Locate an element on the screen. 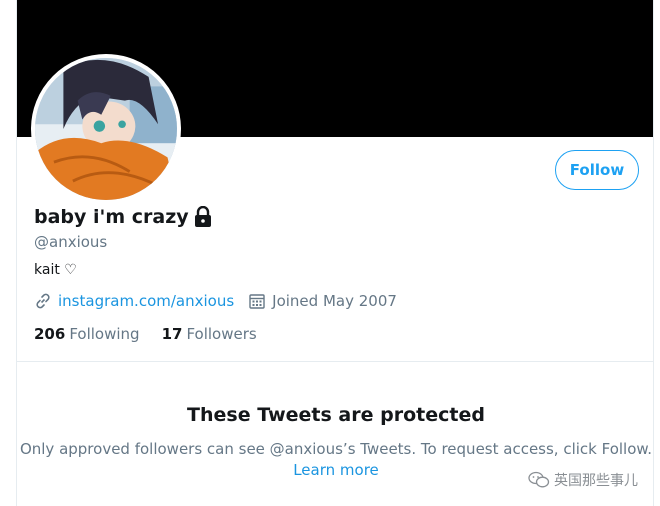 The width and height of the screenshot is (660, 506). join-date: Joined May 2007 is located at coordinates (322, 301).